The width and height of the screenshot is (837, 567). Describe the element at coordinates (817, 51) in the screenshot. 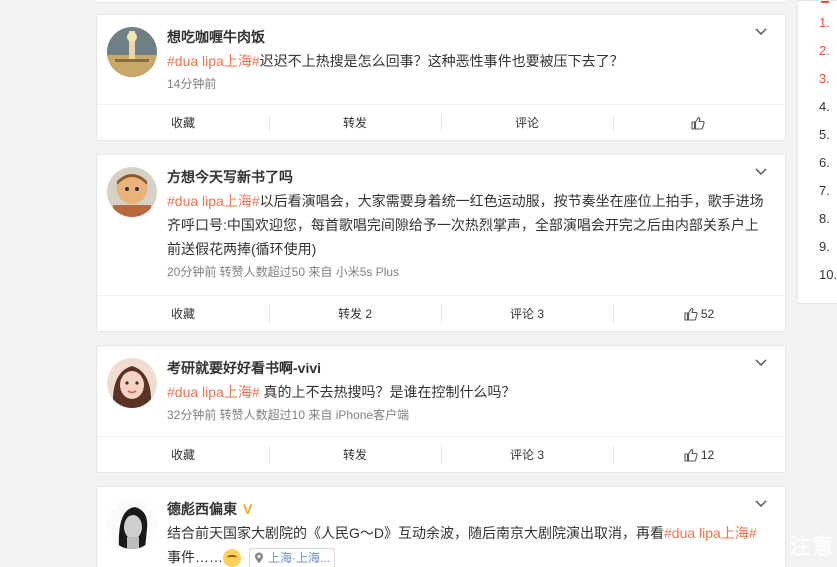

I see `hot-list-item: 2.` at that location.